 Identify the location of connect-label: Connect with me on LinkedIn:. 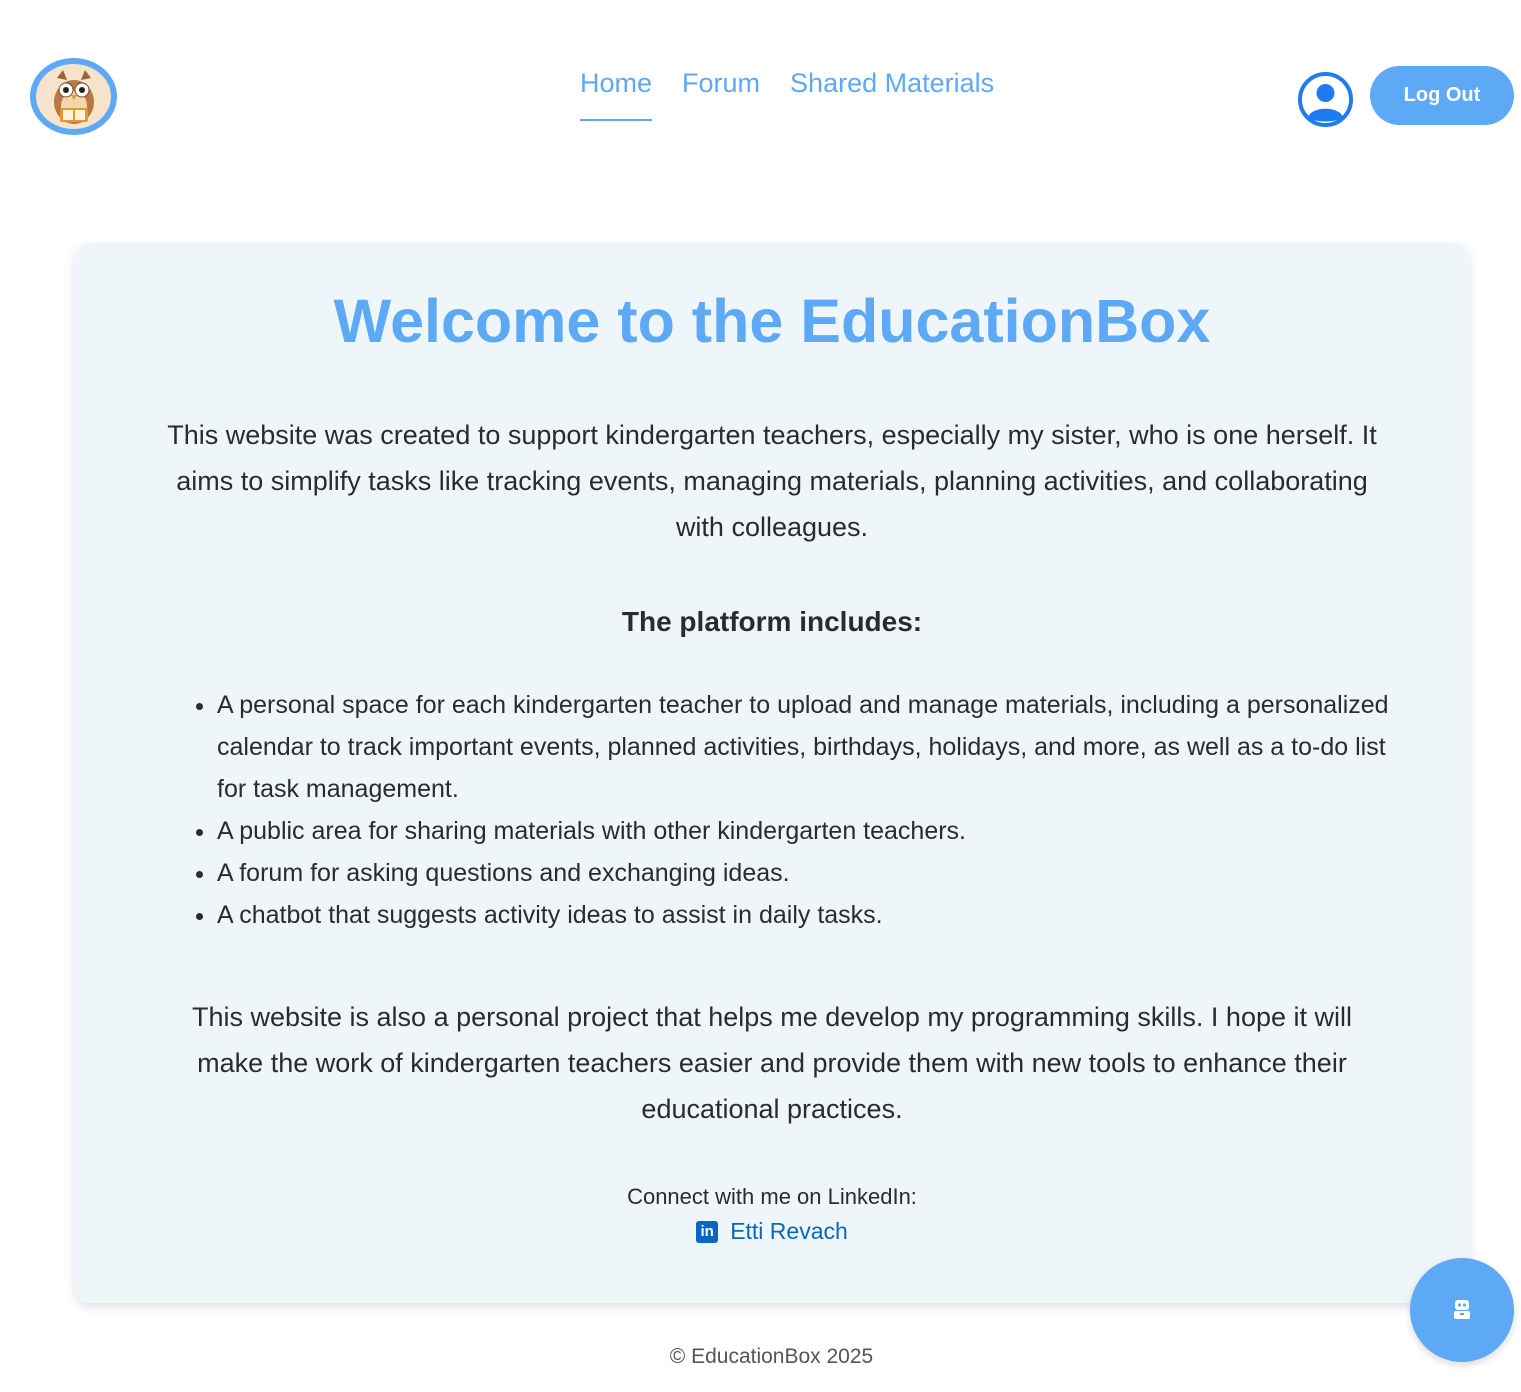
(772, 1196).